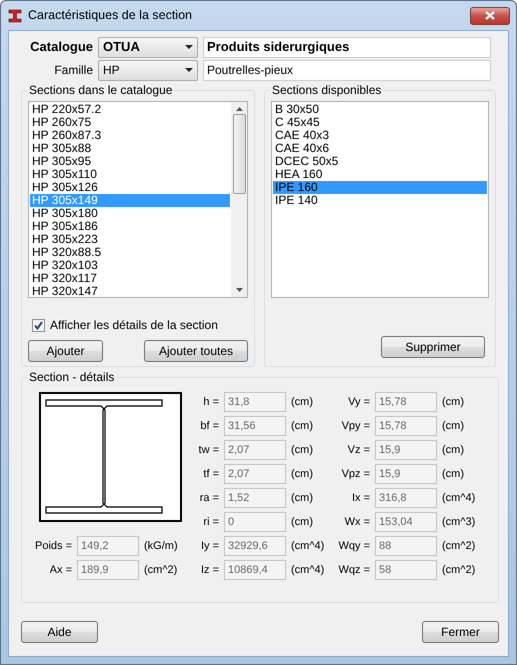 The height and width of the screenshot is (665, 517). Describe the element at coordinates (130, 239) in the screenshot. I see `list-item: HP 305x223` at that location.